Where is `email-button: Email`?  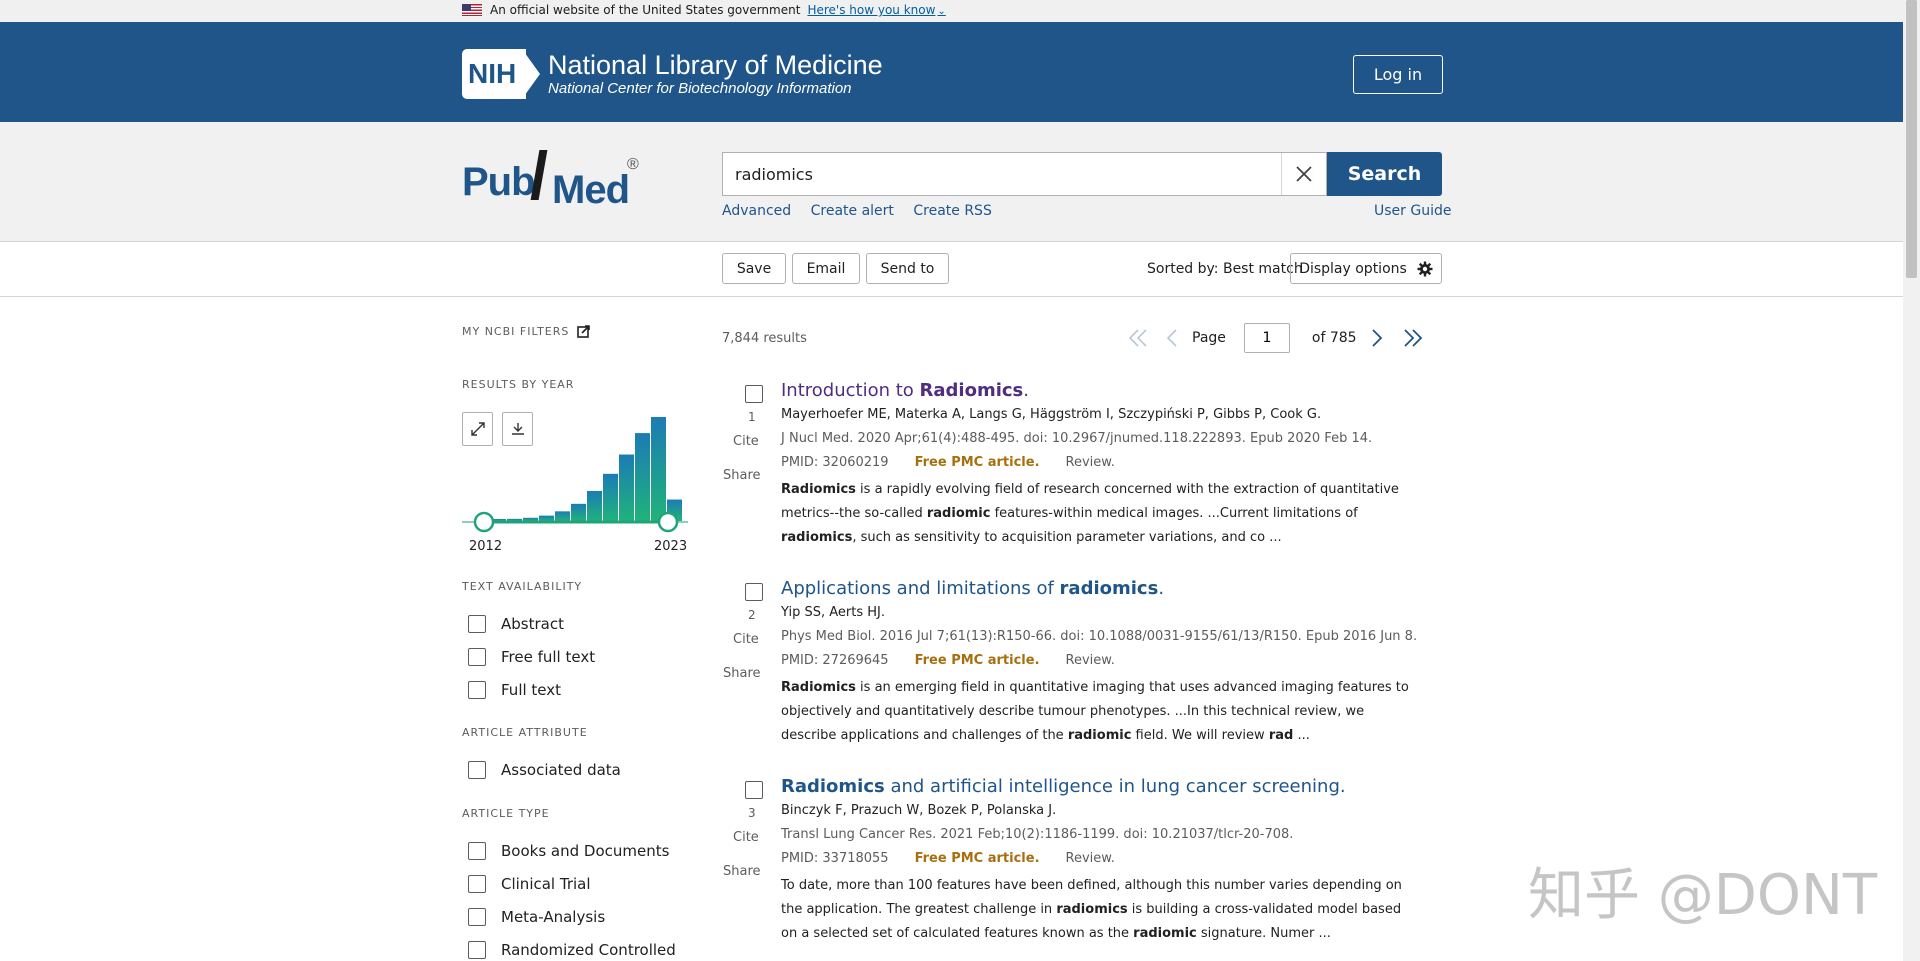 email-button: Email is located at coordinates (826, 268).